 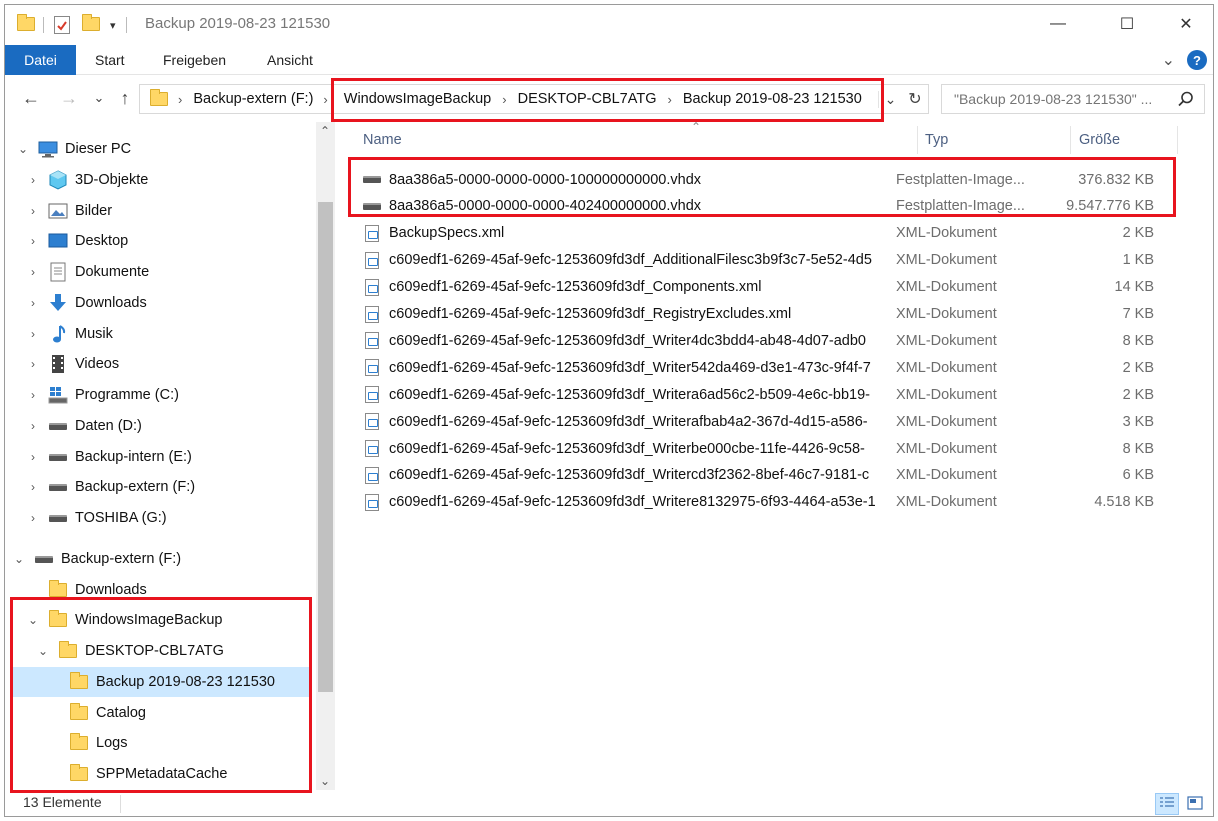 I want to click on nav-item: › TOSHIBA (G:), so click(x=96, y=518).